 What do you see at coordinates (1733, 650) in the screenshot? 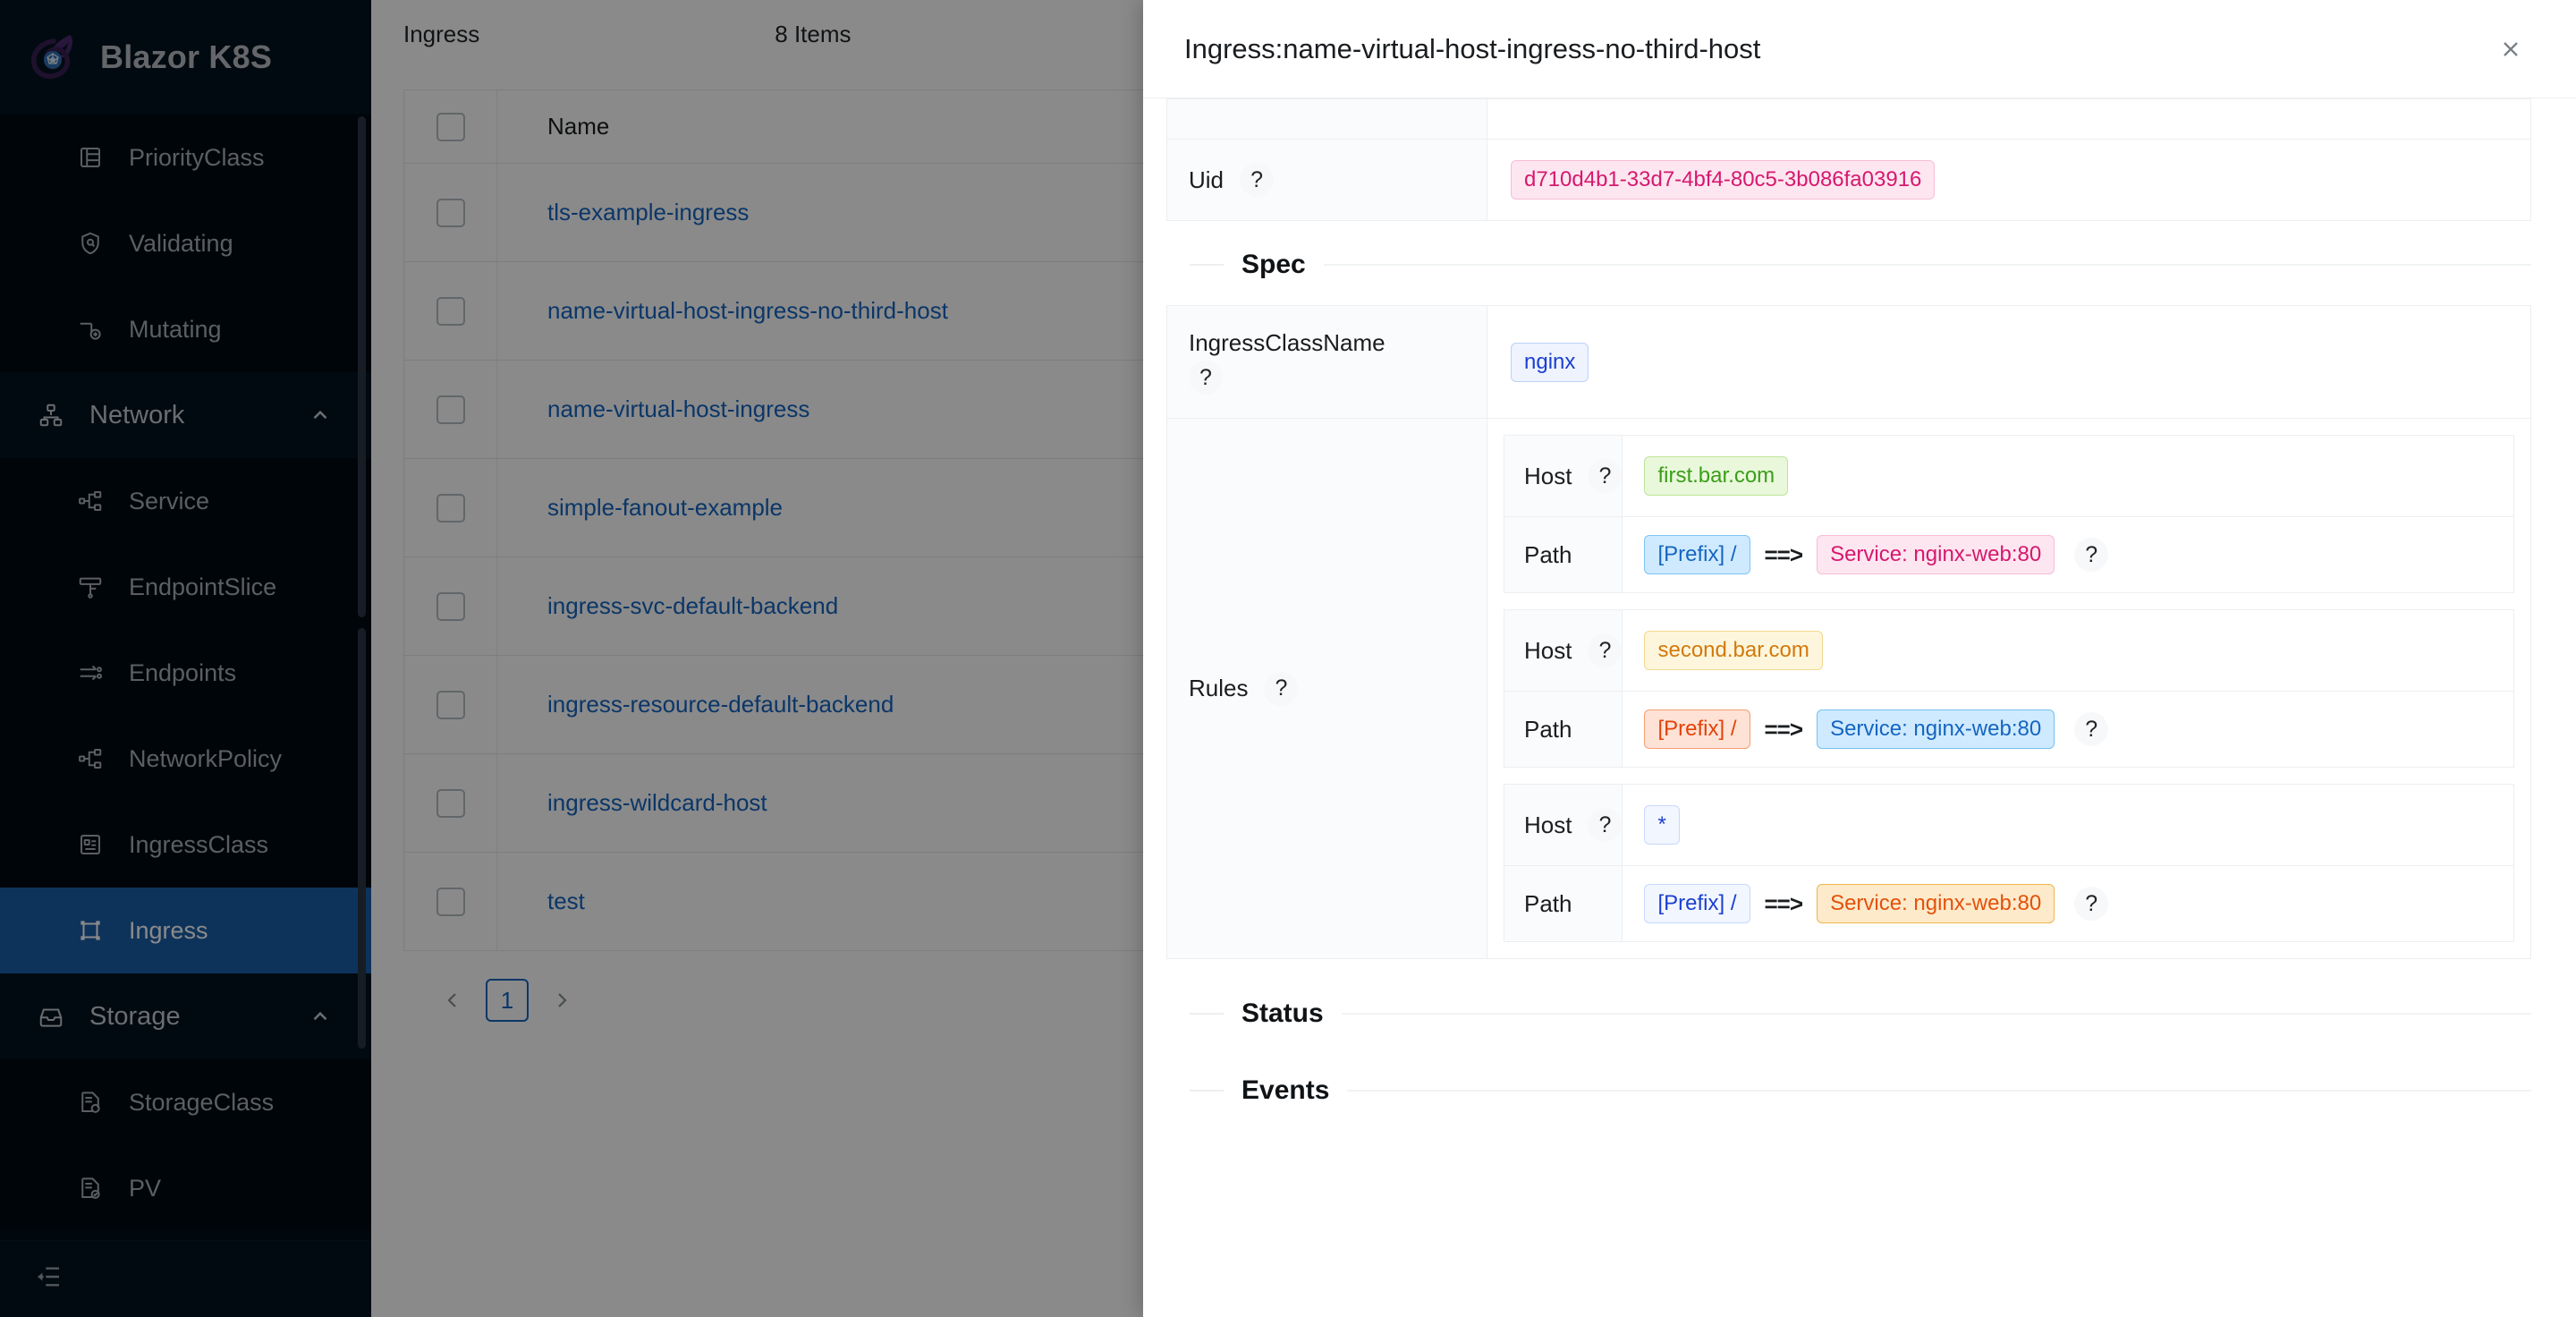
I see `host-value: second.bar.com` at bounding box center [1733, 650].